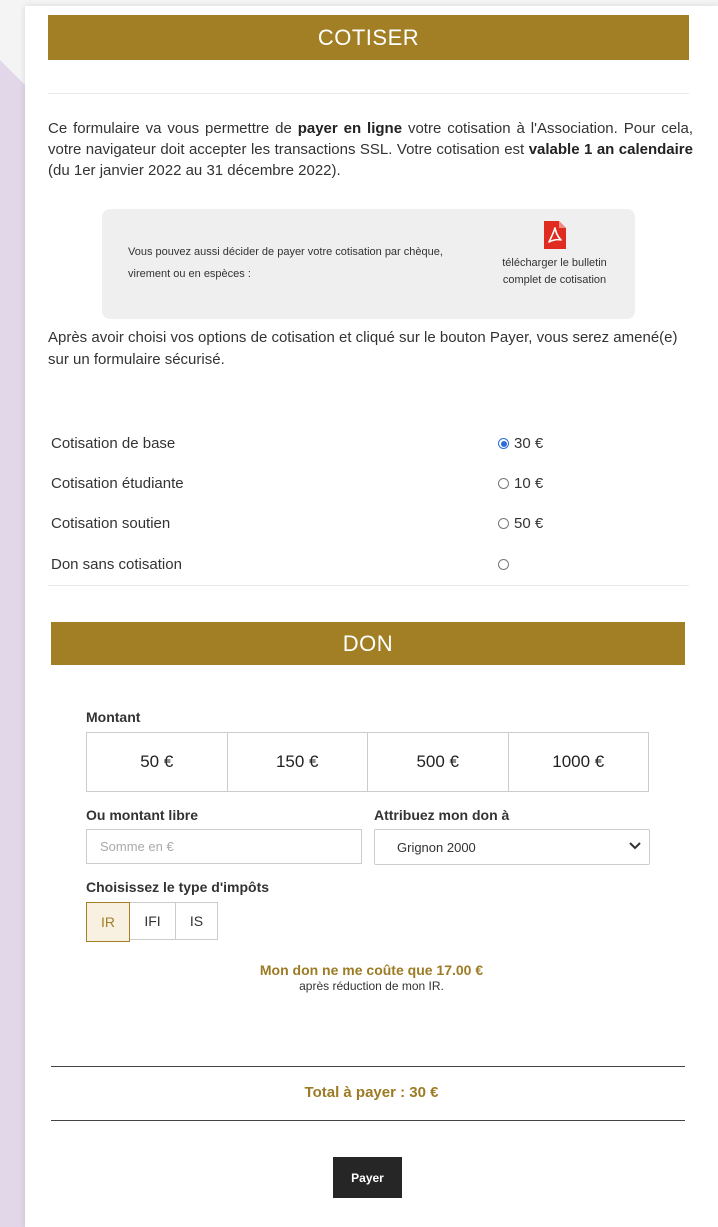 The height and width of the screenshot is (1227, 718). I want to click on option-row-soutien: Cotisation soutien 50 €, so click(370, 525).